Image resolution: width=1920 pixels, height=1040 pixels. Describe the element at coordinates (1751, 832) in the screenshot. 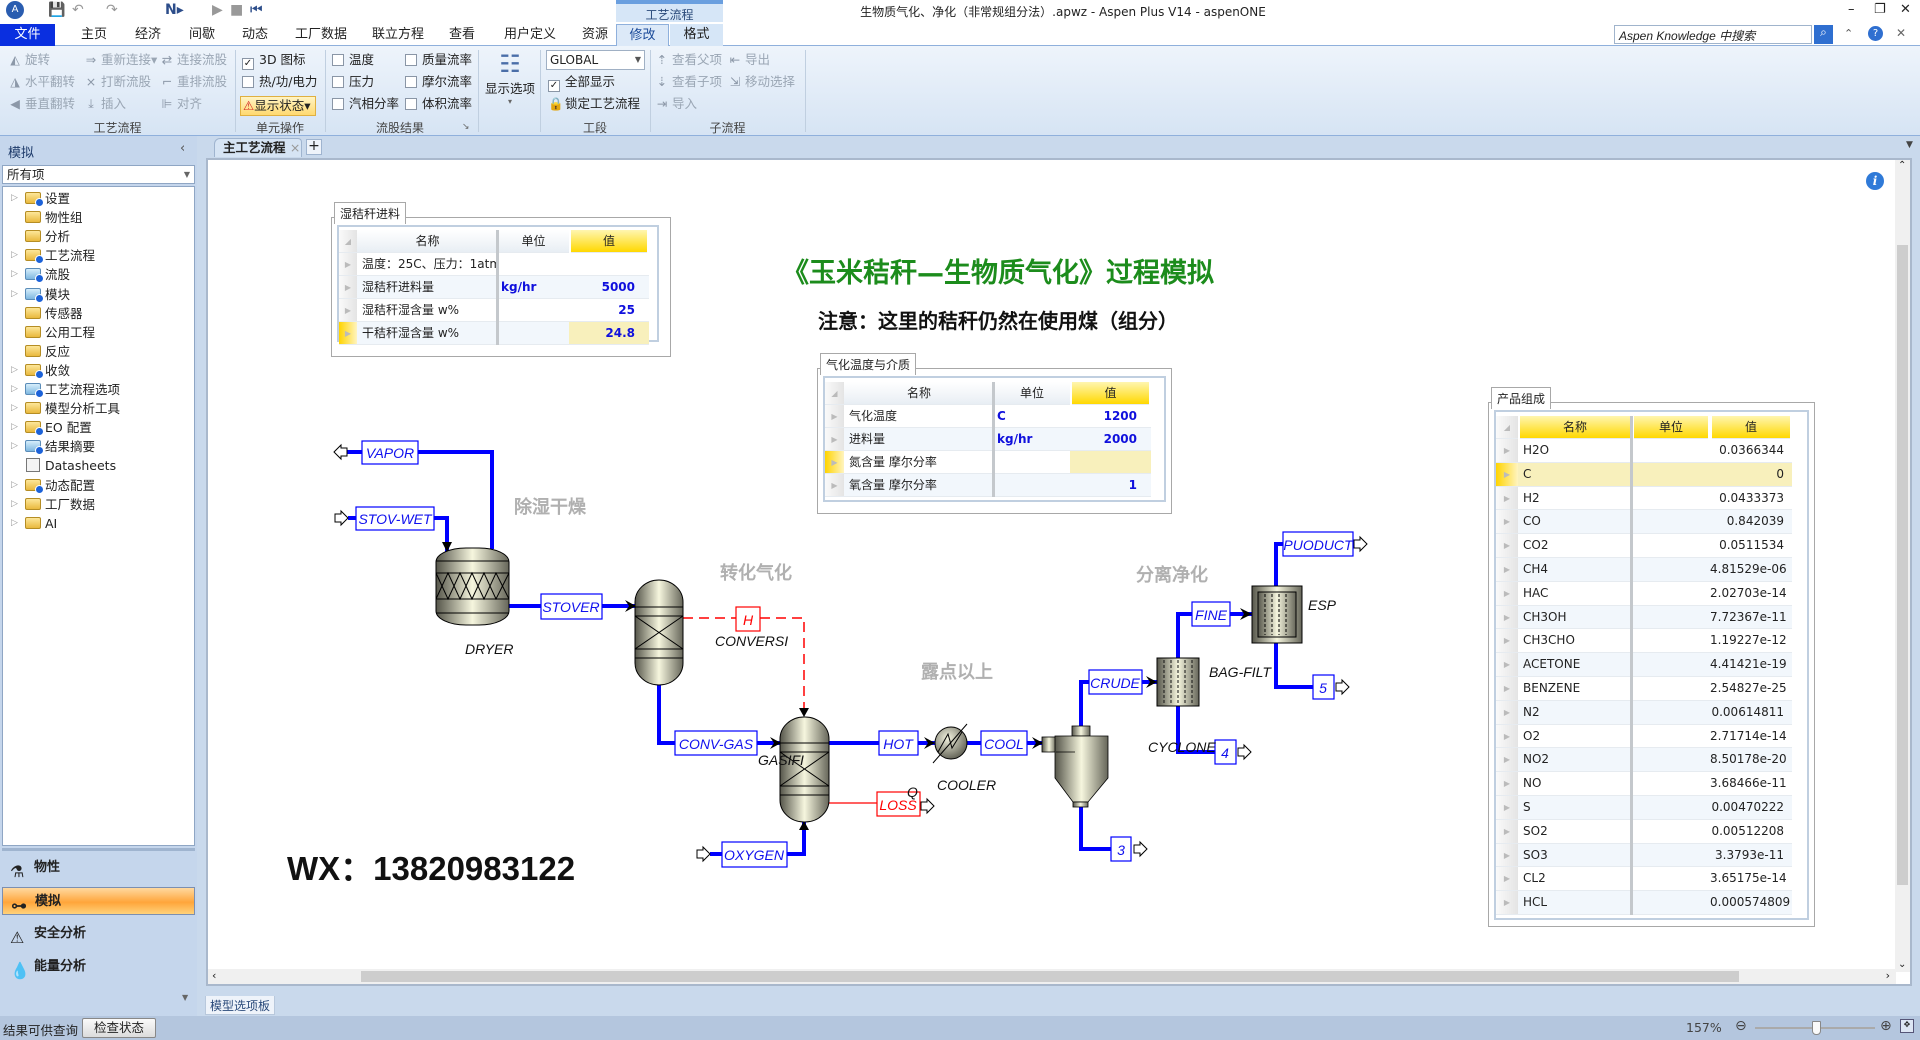

I see `cell-value: 0.00512208` at that location.